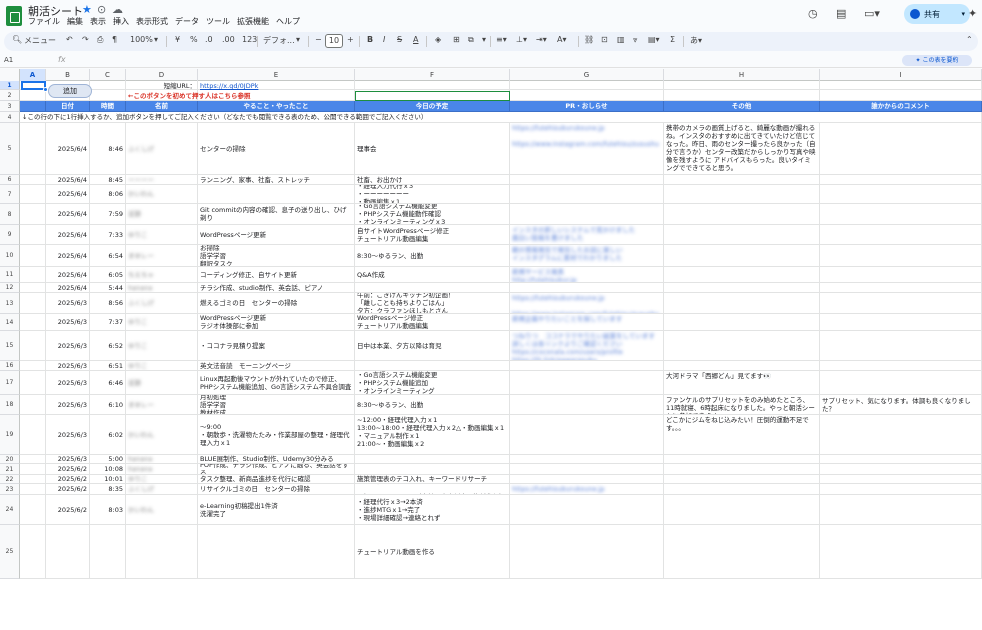 The height and width of the screenshot is (630, 982). What do you see at coordinates (415, 39) in the screenshot?
I see `text-color-icon: A` at bounding box center [415, 39].